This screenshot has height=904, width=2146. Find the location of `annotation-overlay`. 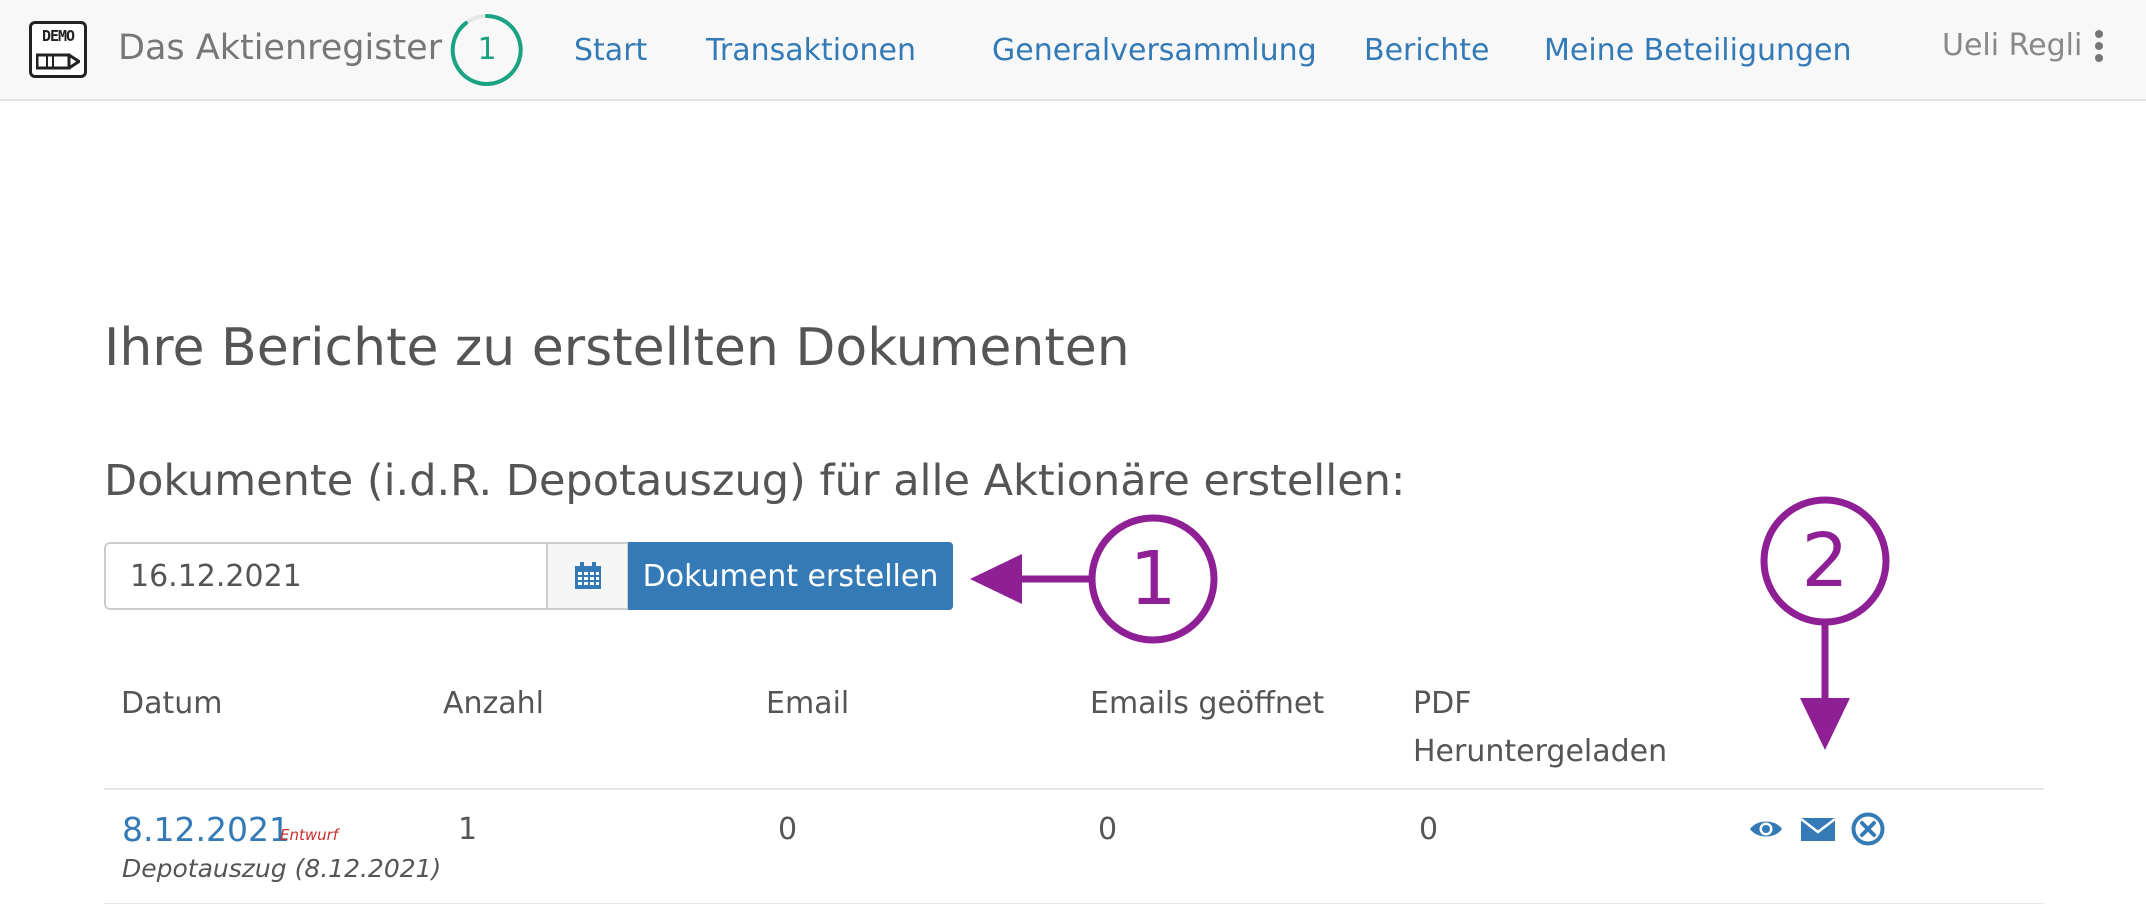

annotation-overlay is located at coordinates (1430, 623).